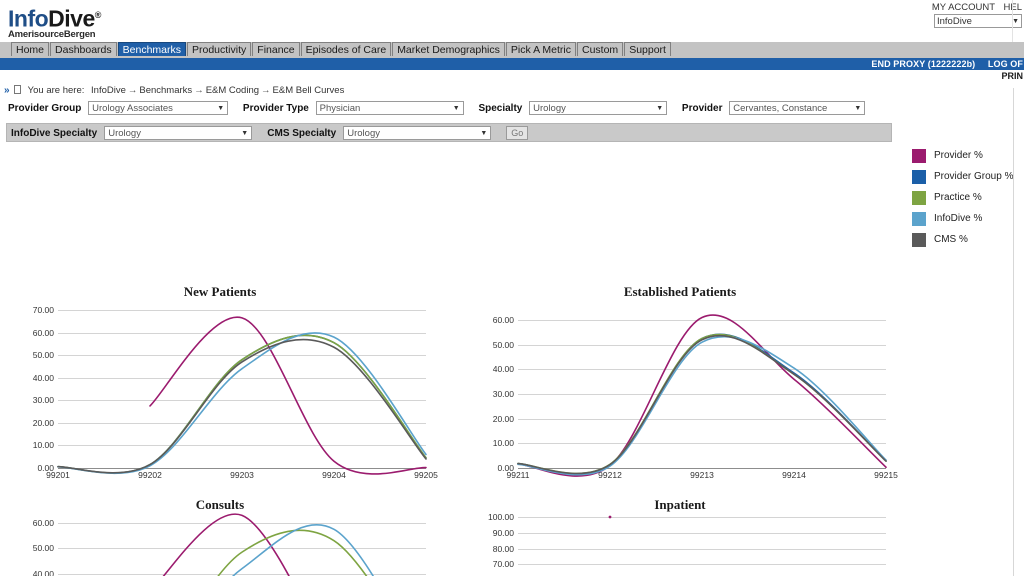  I want to click on breadcrumb-item: Benchmarks, so click(165, 90).